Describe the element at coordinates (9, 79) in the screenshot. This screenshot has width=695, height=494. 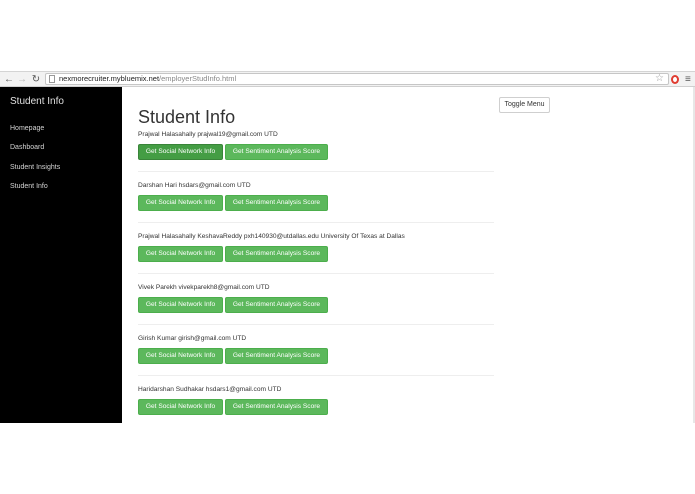
I see `back-arrow-icon: ←` at that location.